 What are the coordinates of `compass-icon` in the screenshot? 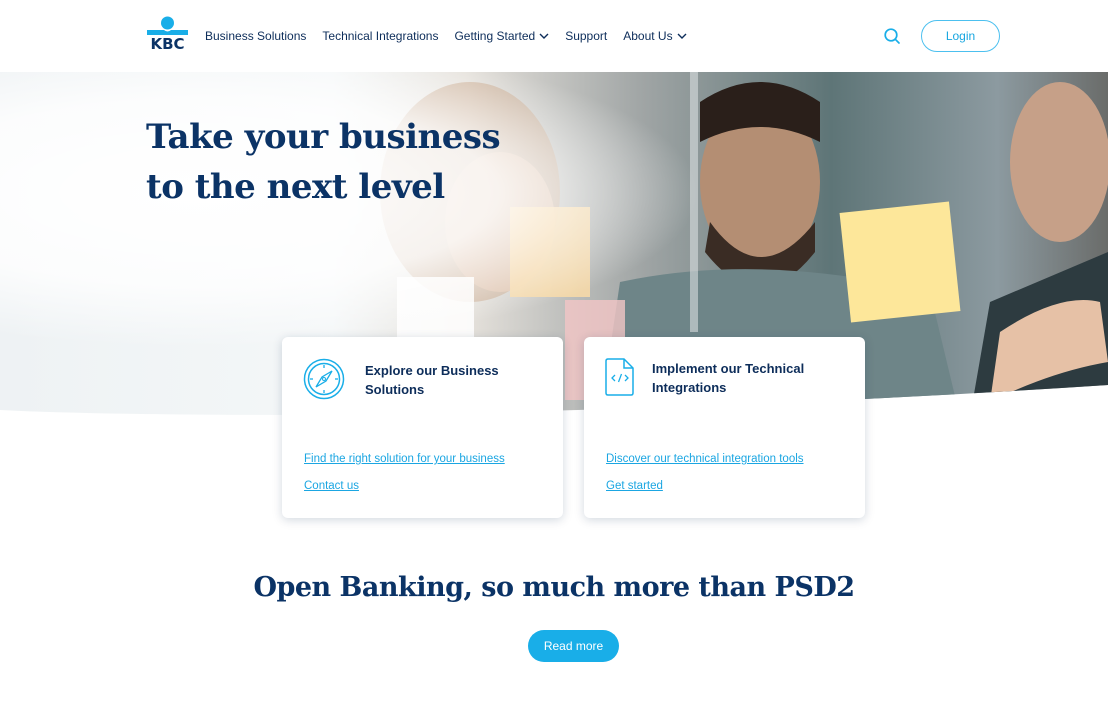 It's located at (324, 379).